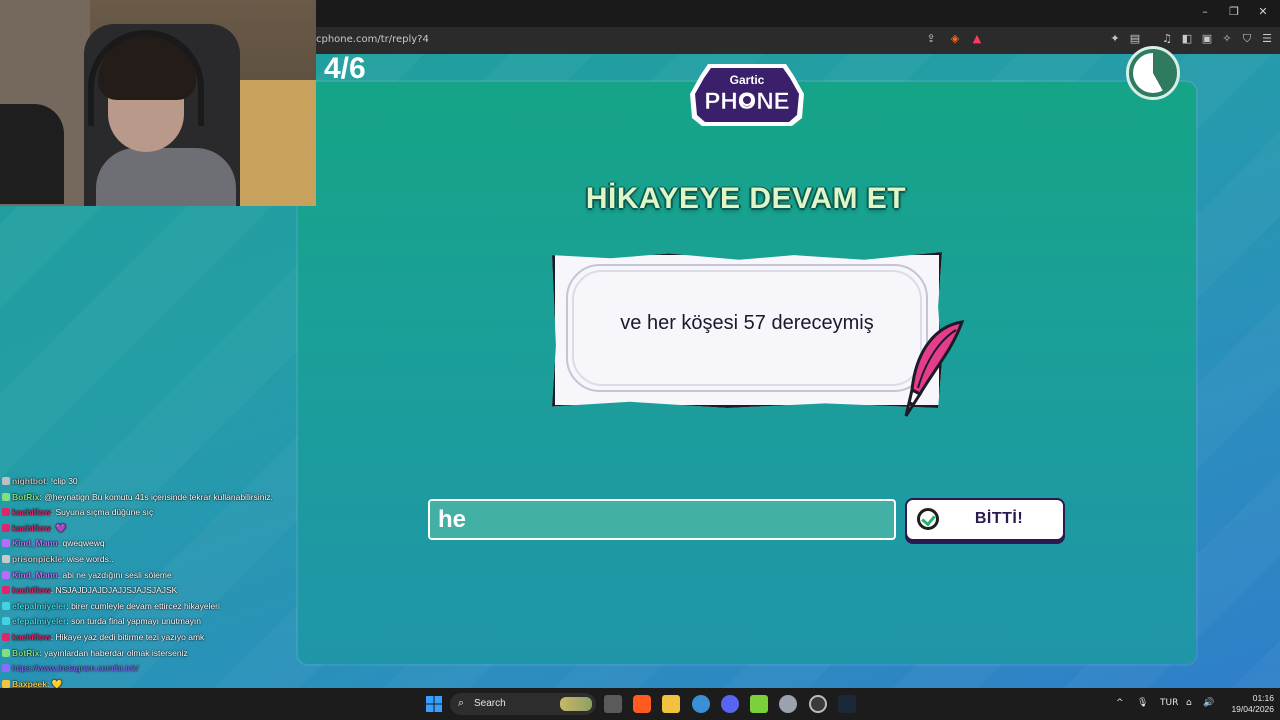 This screenshot has width=1280, height=720. What do you see at coordinates (931, 39) in the screenshot?
I see `share-icon: ⇪` at bounding box center [931, 39].